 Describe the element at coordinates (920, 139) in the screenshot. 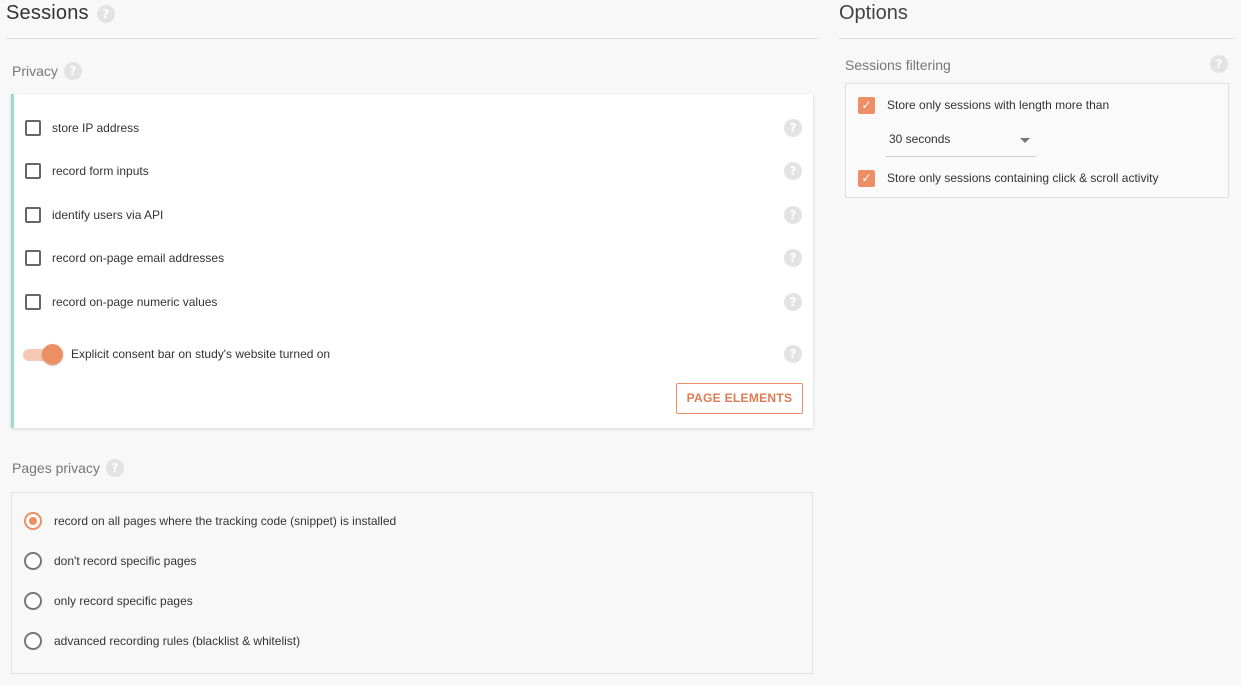

I see `min-length-value: 30 seconds` at that location.